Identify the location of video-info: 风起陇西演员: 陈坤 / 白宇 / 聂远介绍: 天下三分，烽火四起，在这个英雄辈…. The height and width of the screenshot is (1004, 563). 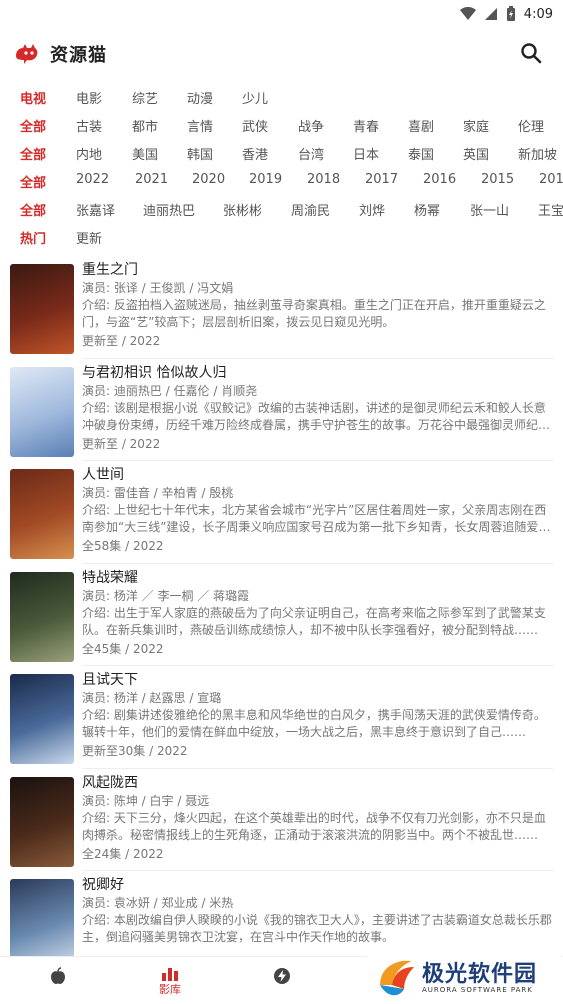
(317, 818).